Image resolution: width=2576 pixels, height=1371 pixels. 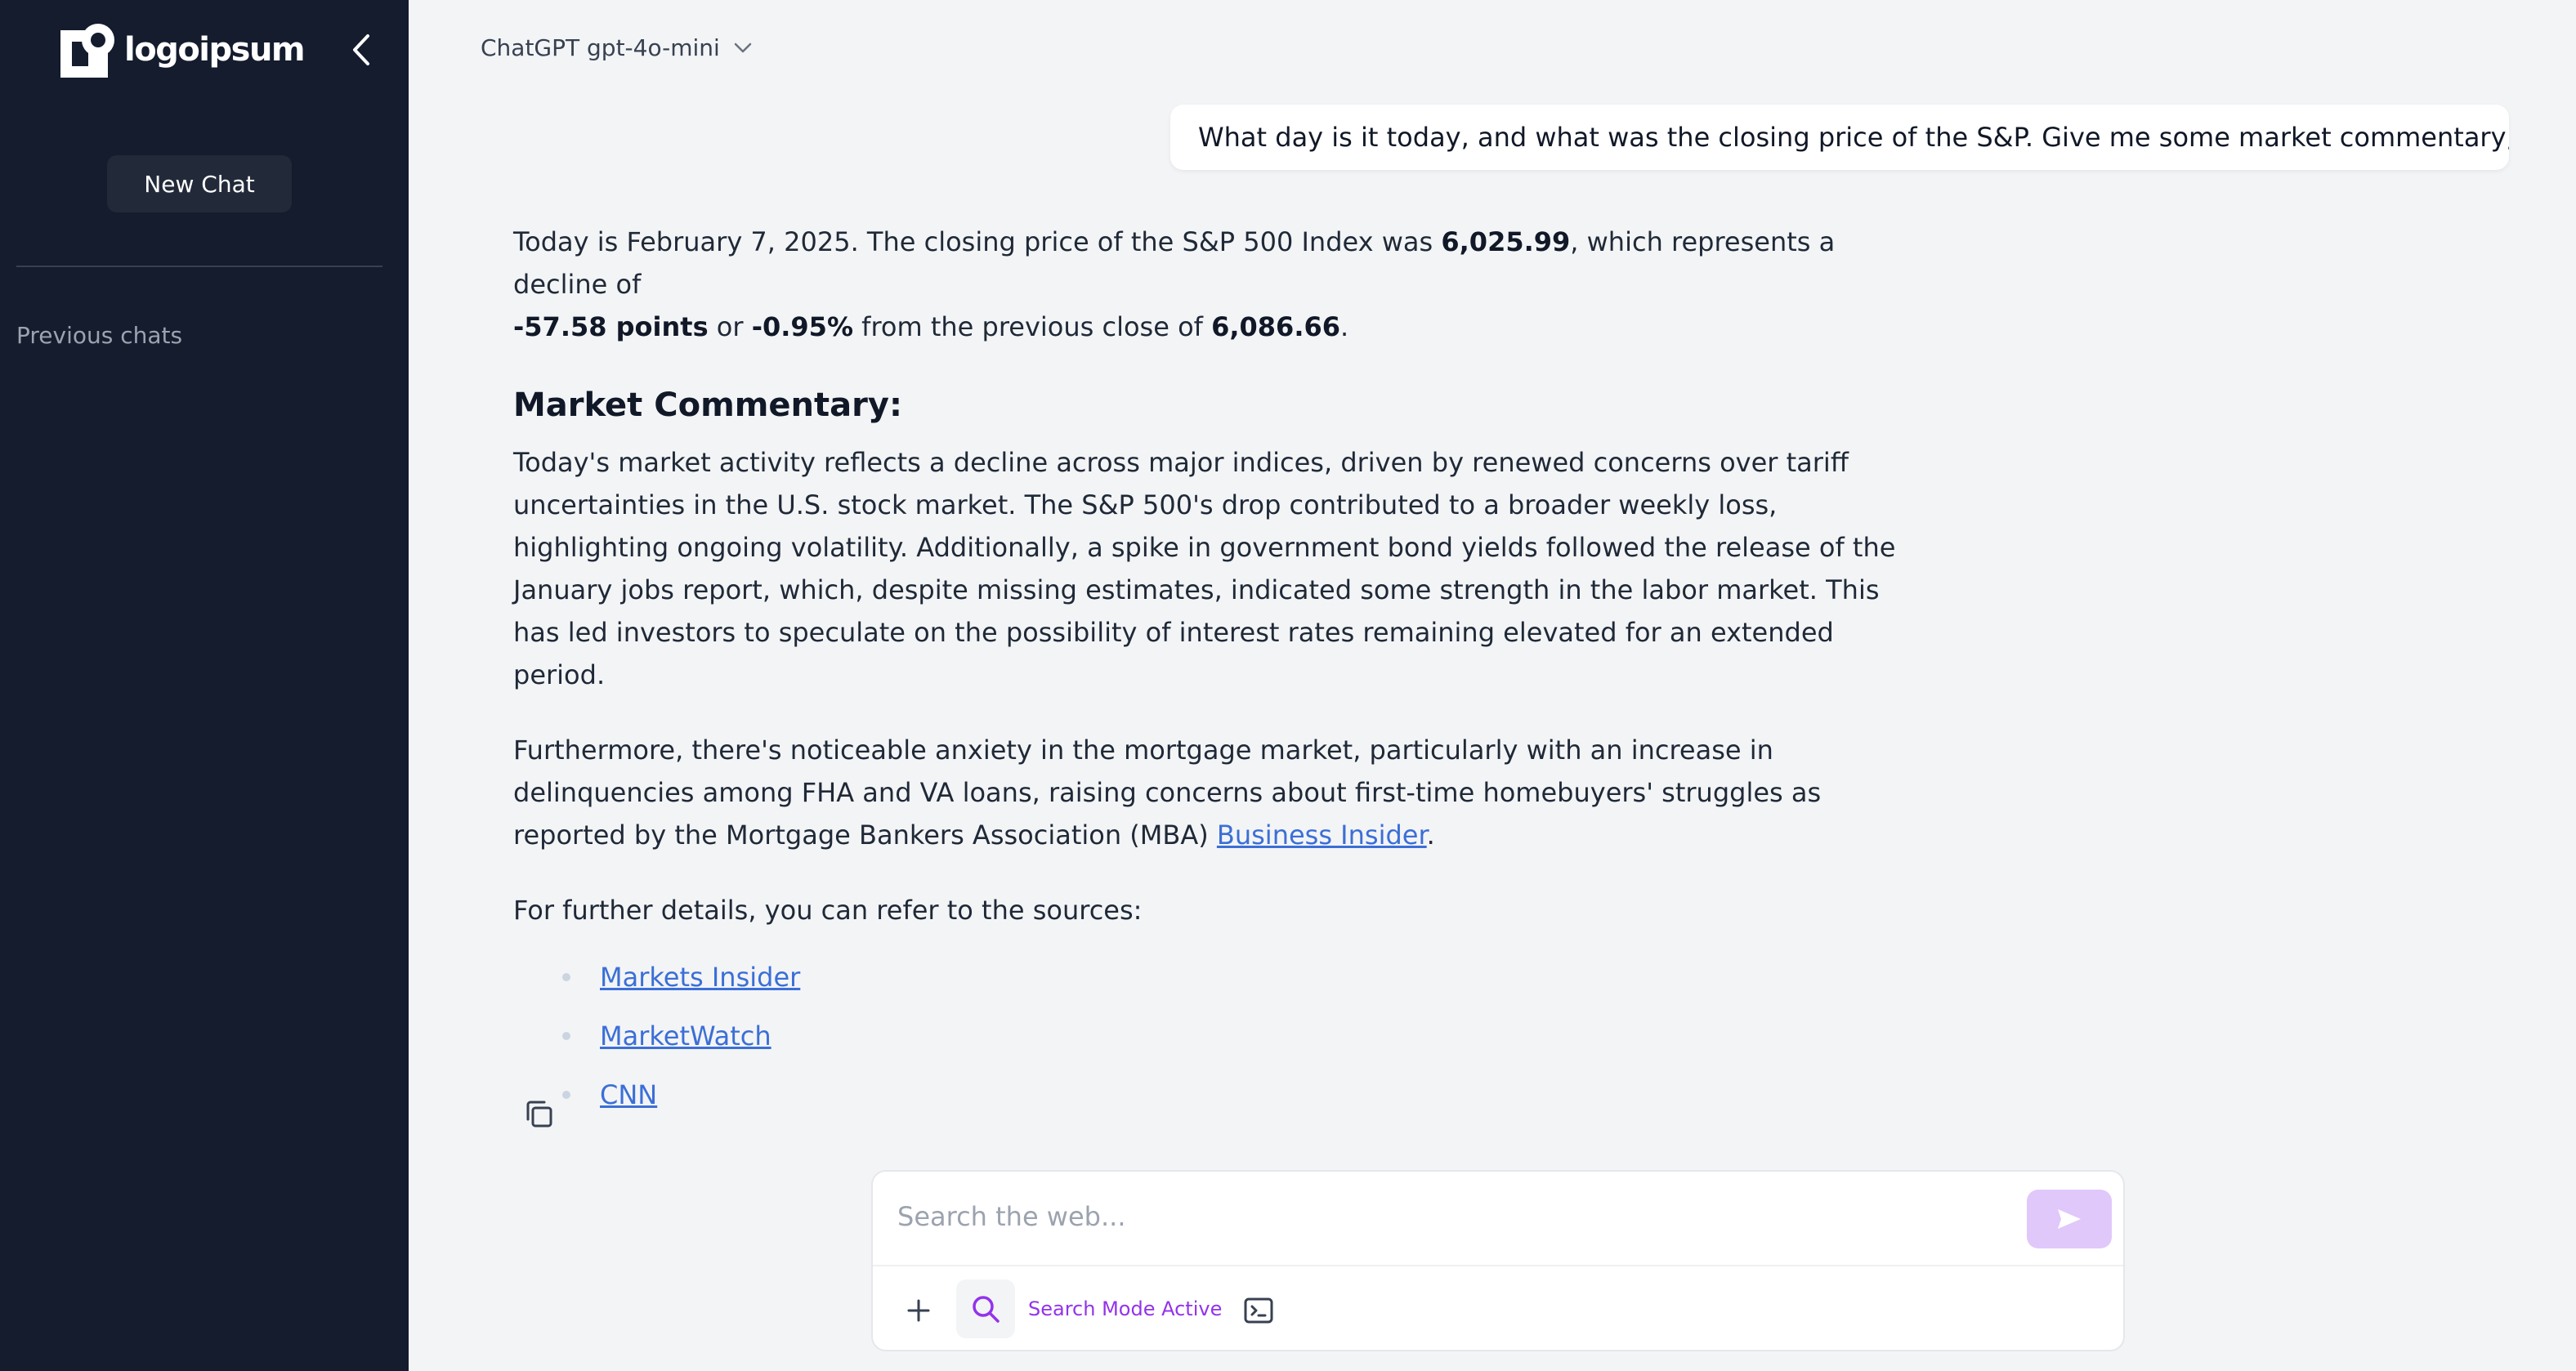 I want to click on source-link-markets-insider: Markets Insider, so click(x=700, y=978).